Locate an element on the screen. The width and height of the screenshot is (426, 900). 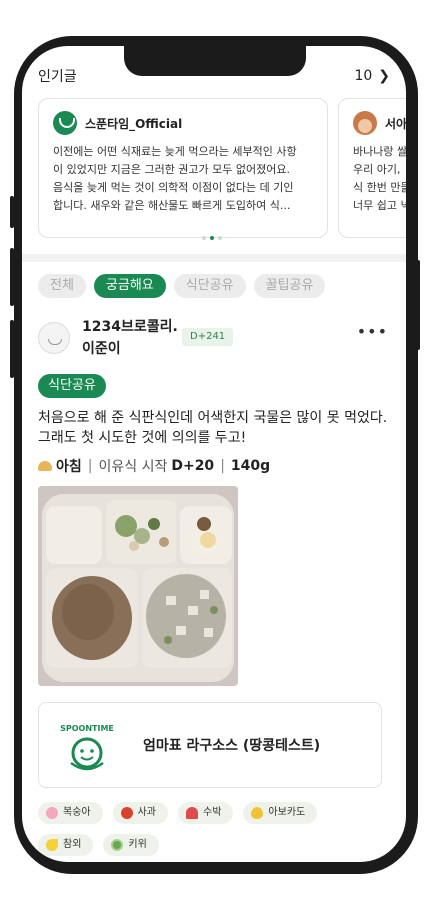
popular-title: 인기글 is located at coordinates (57, 77).